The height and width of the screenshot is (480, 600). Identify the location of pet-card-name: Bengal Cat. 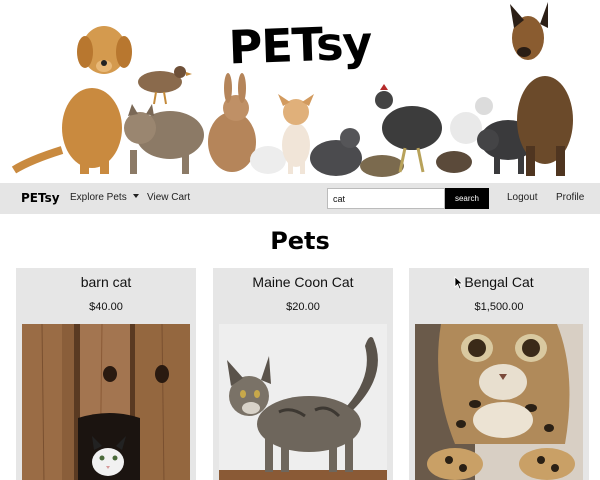
(499, 282).